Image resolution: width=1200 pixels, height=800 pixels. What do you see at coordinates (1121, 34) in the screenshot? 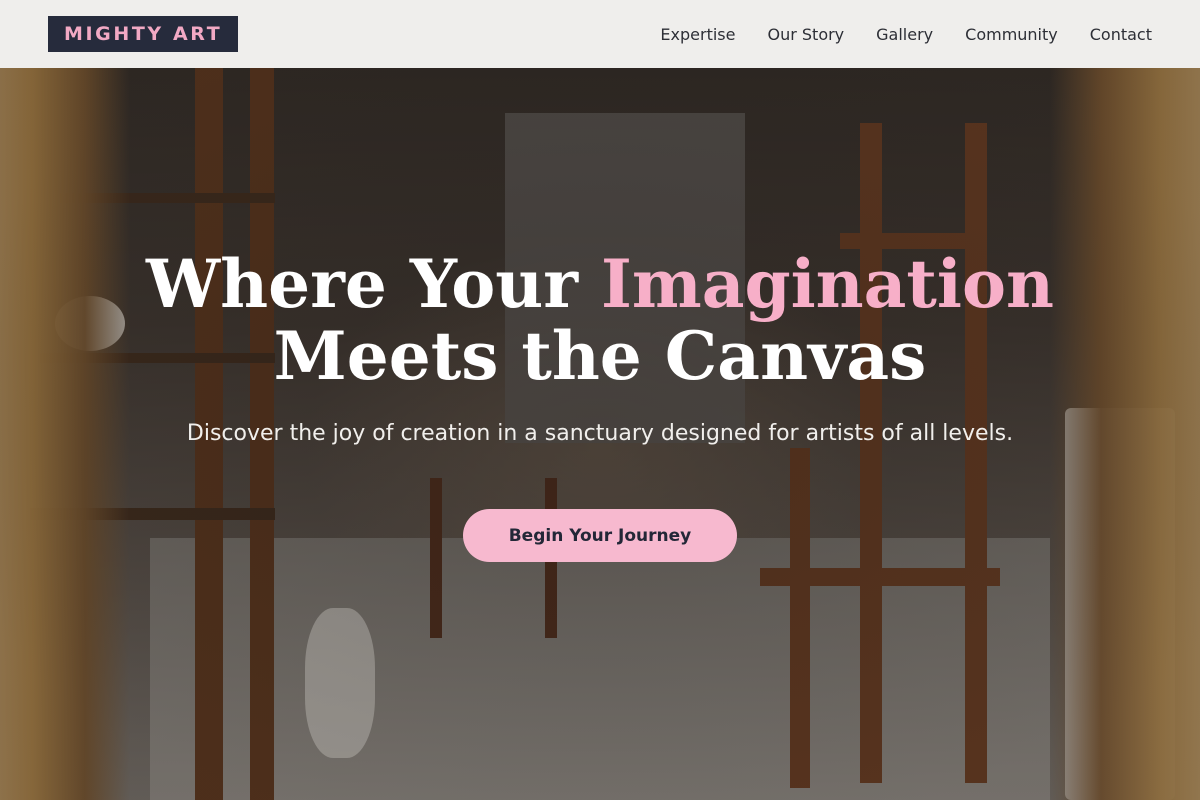
I see `nav-link-contact: Contact` at bounding box center [1121, 34].